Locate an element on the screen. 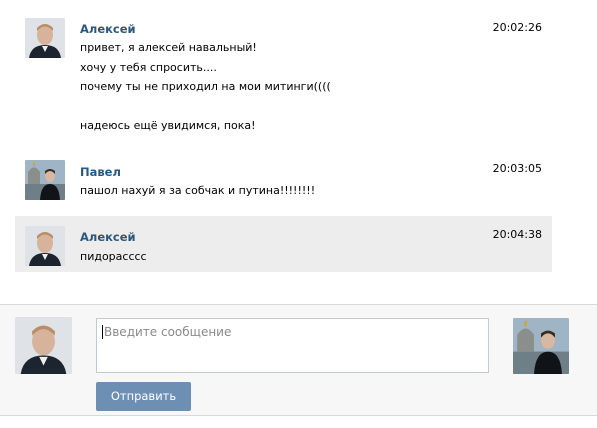 The image size is (597, 428). message-timestamp: 20:02:26 is located at coordinates (517, 27).